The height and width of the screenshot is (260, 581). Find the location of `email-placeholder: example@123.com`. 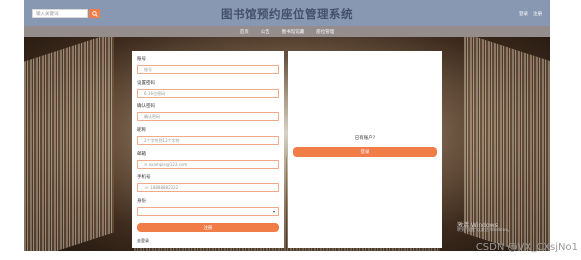

email-placeholder: example@123.com is located at coordinates (168, 164).